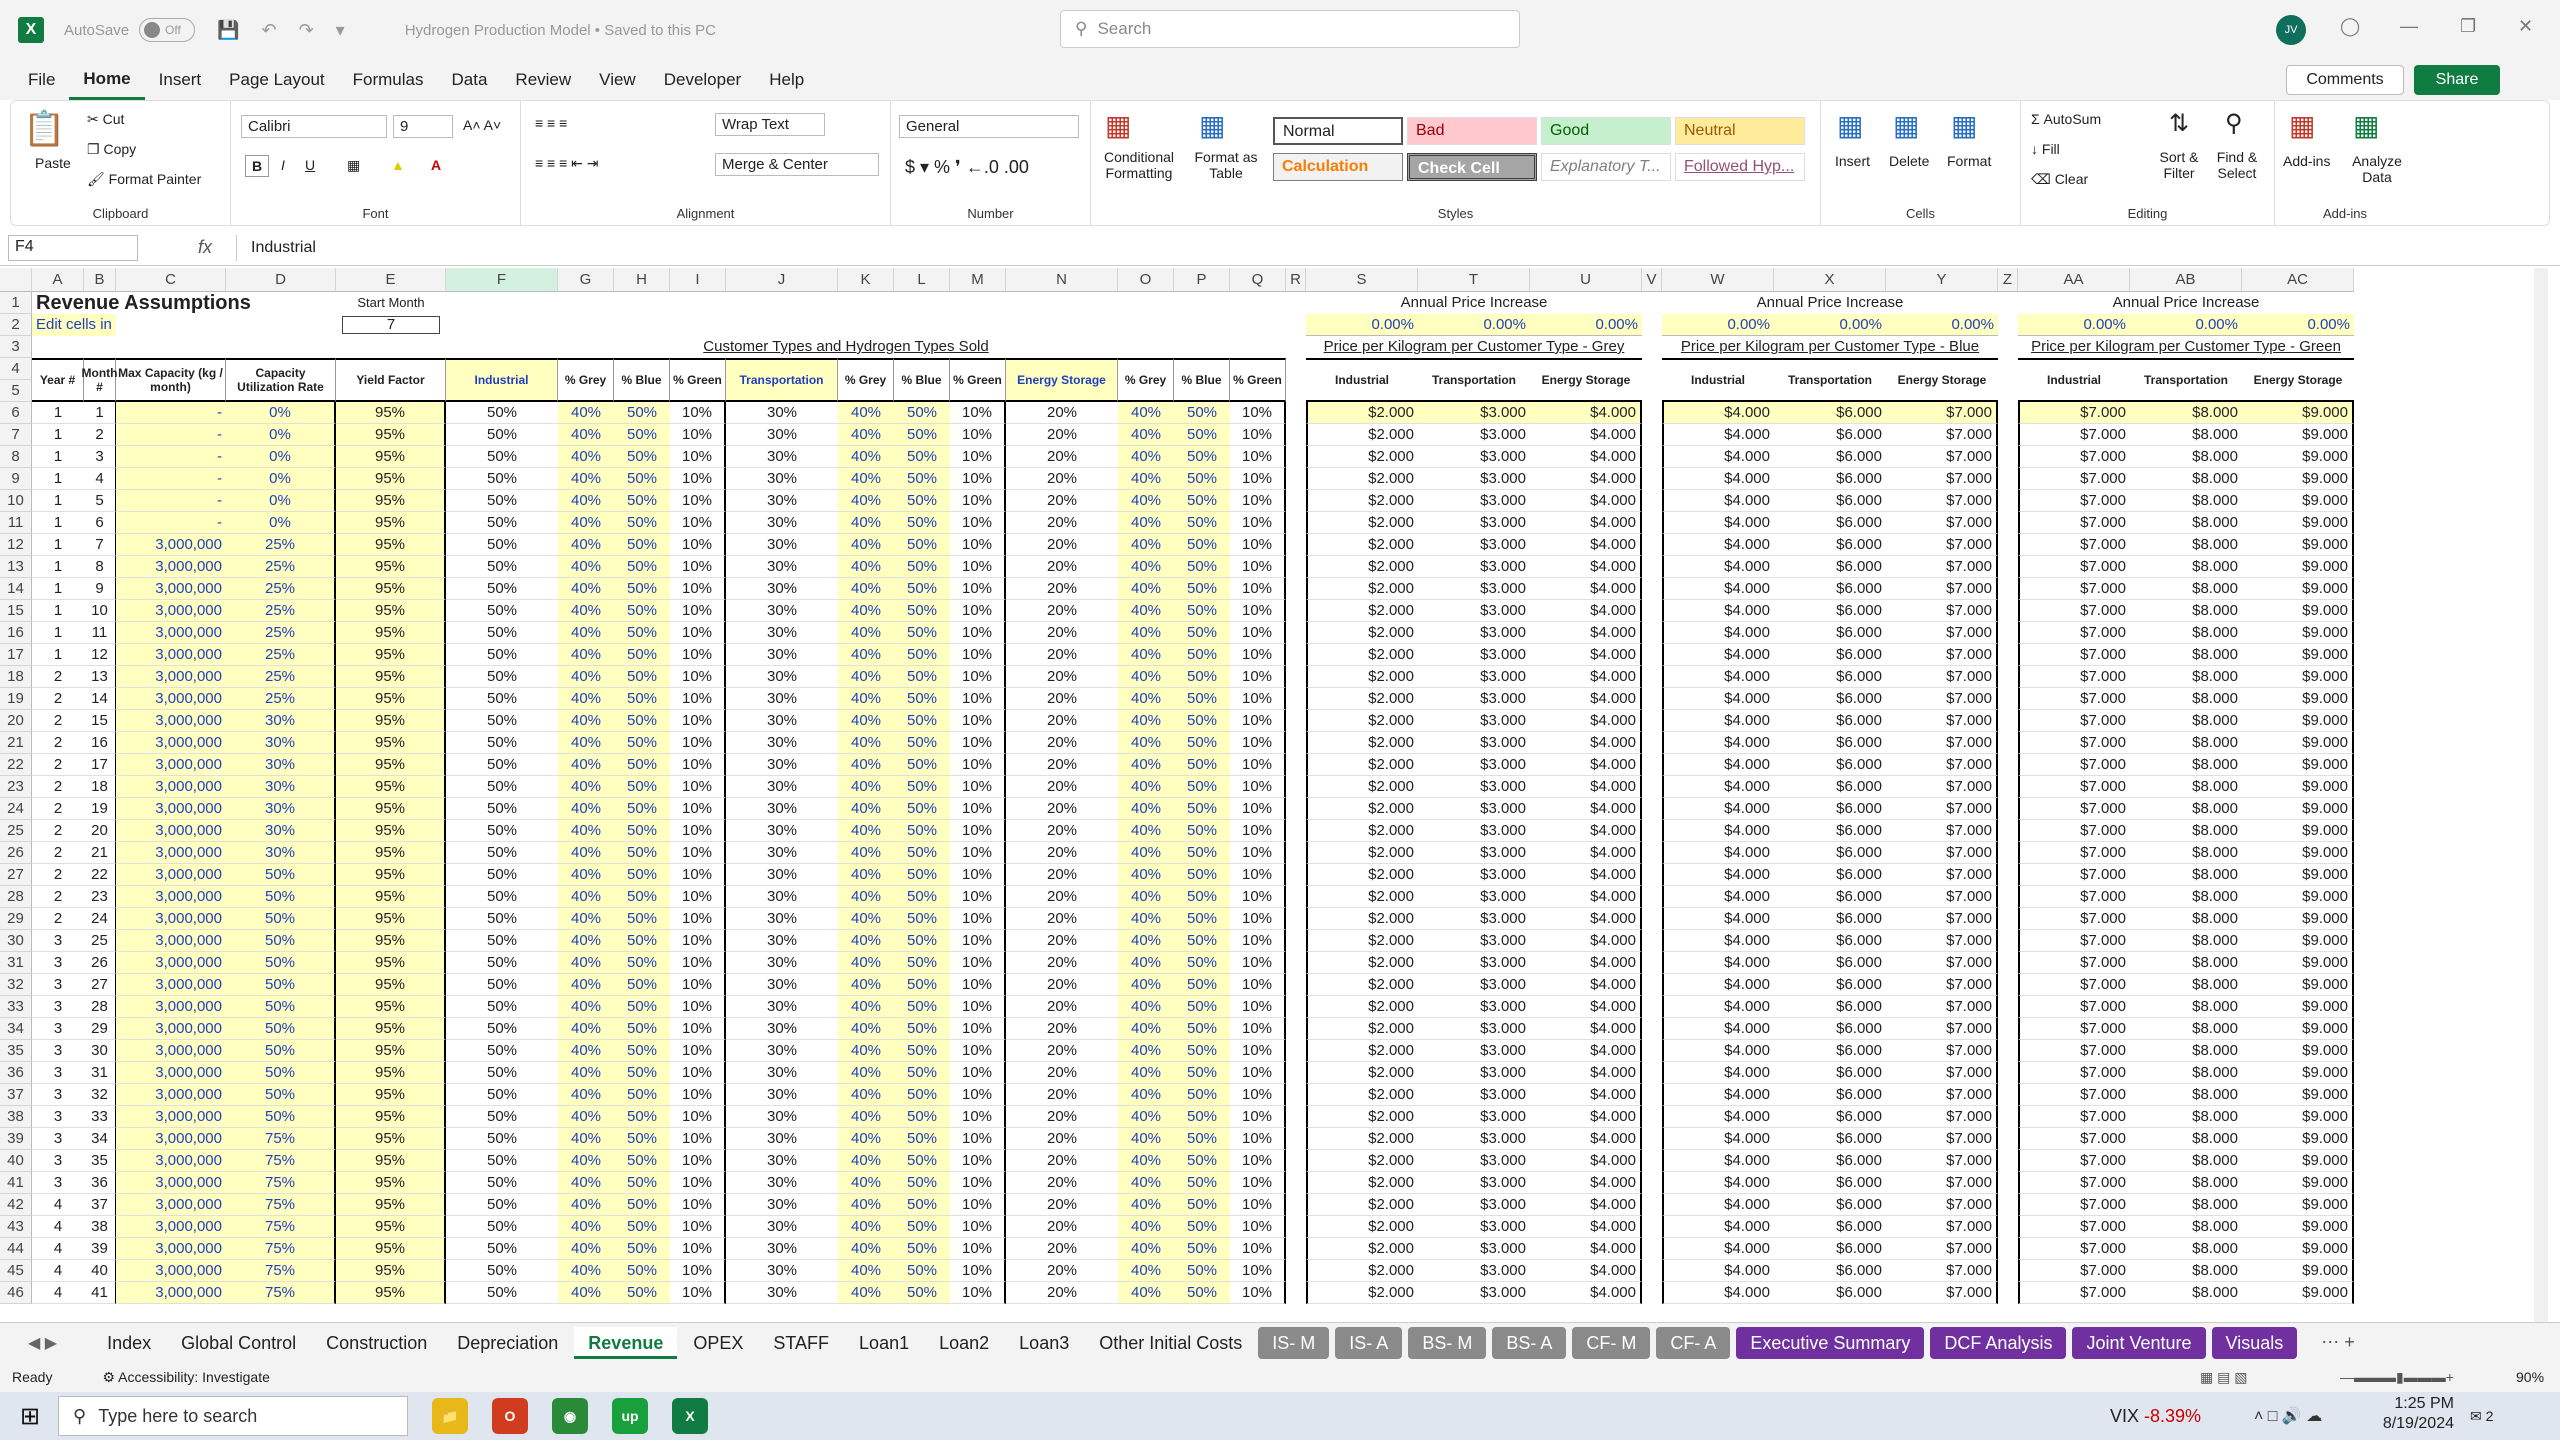 The height and width of the screenshot is (1440, 2560). I want to click on minimize-icon: —, so click(2409, 26).